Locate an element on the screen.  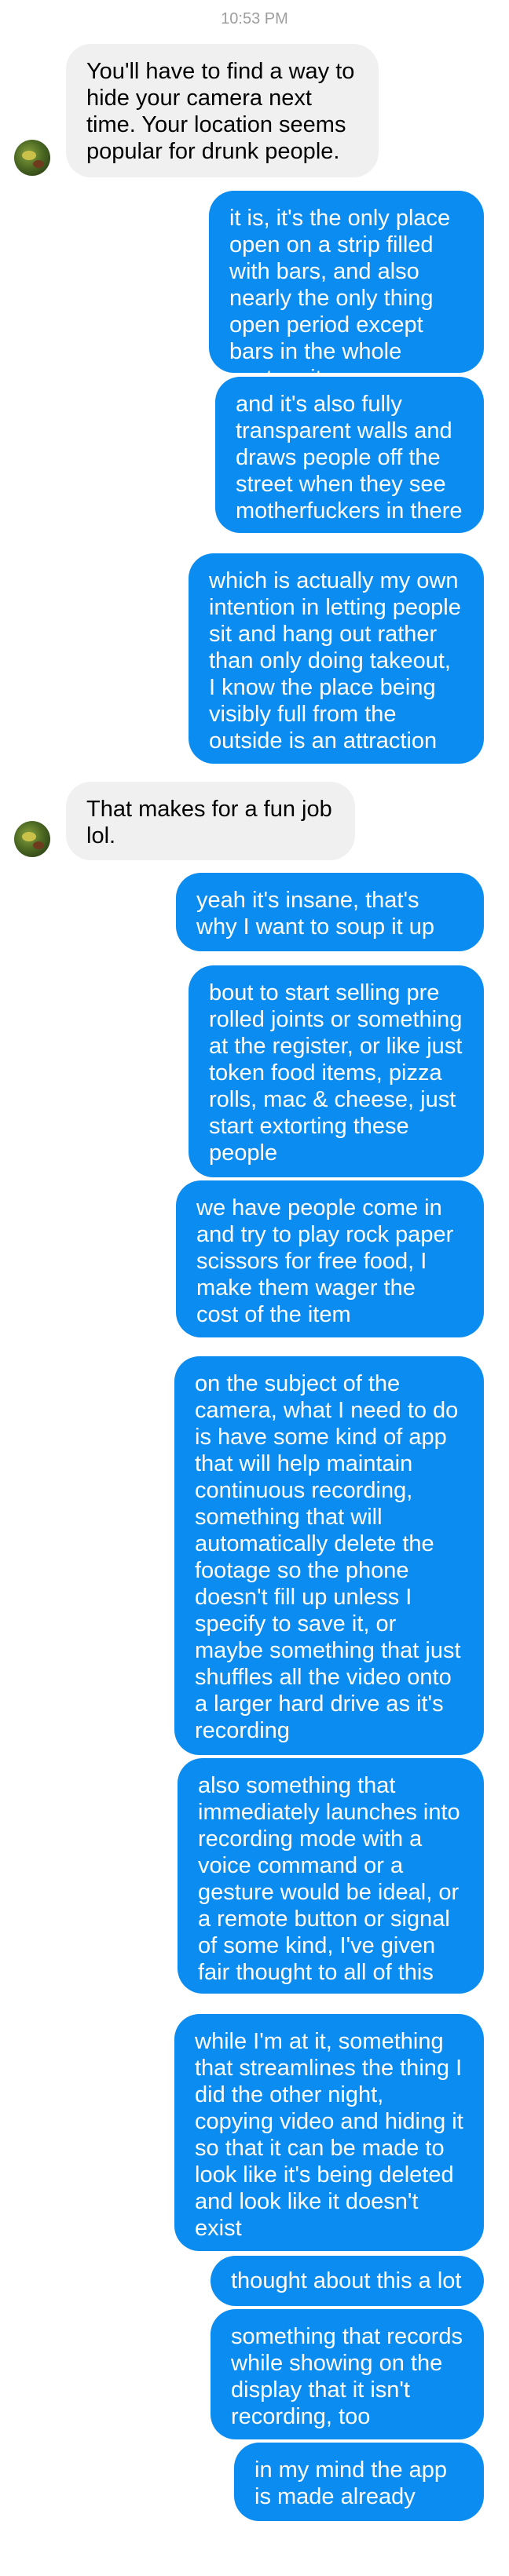
received-message-bubble: That makes for a fun job lol. is located at coordinates (210, 821).